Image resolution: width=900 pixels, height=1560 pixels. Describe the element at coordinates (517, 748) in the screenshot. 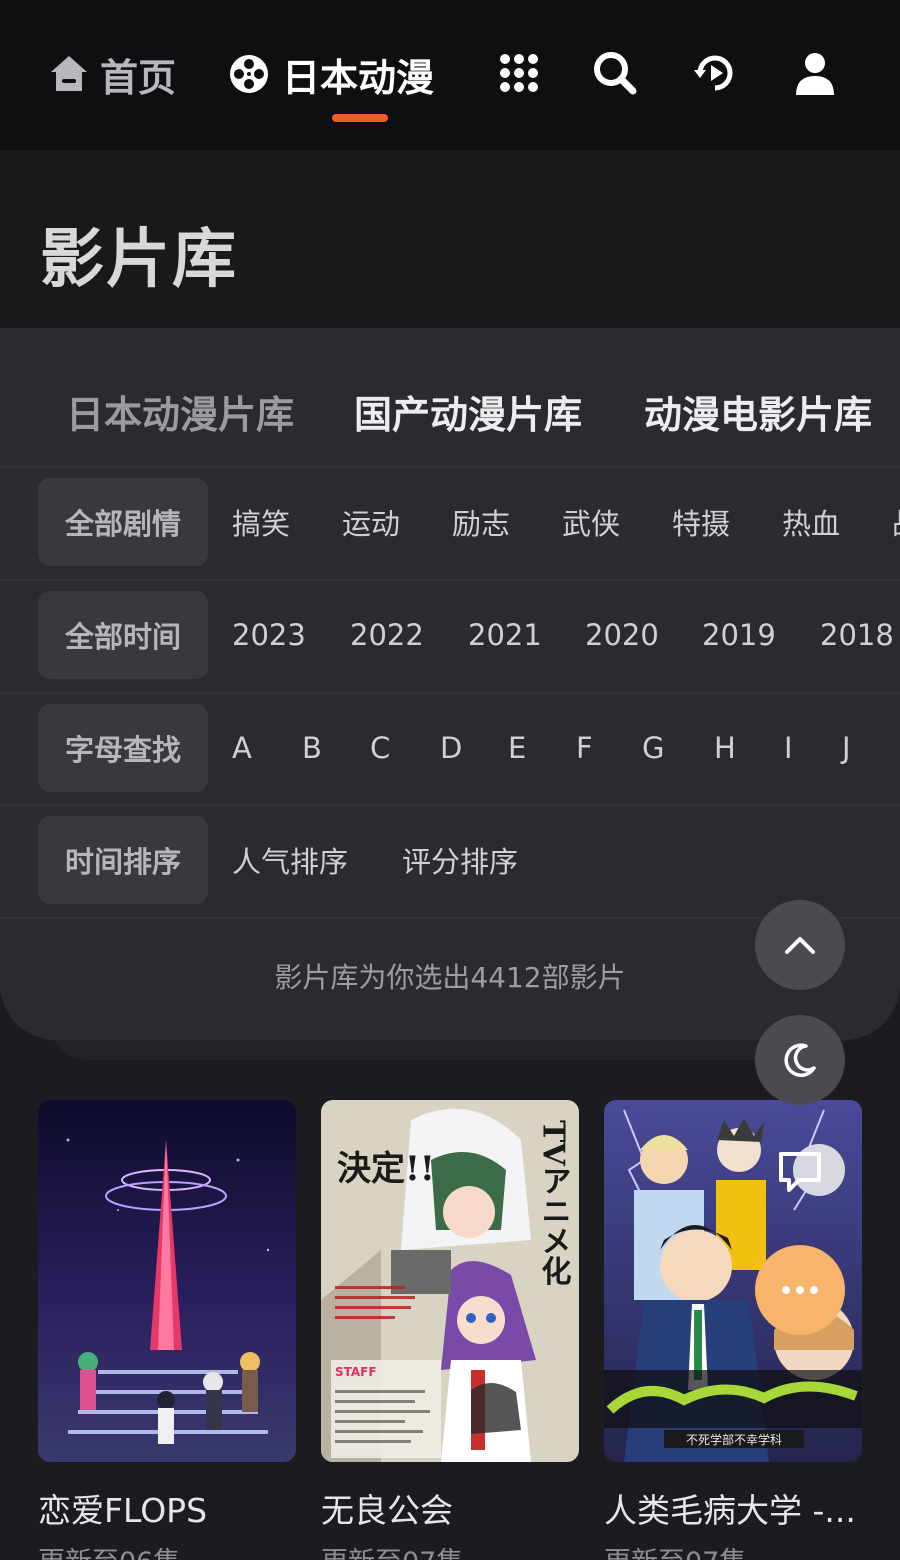

I see `letter-item: E` at that location.